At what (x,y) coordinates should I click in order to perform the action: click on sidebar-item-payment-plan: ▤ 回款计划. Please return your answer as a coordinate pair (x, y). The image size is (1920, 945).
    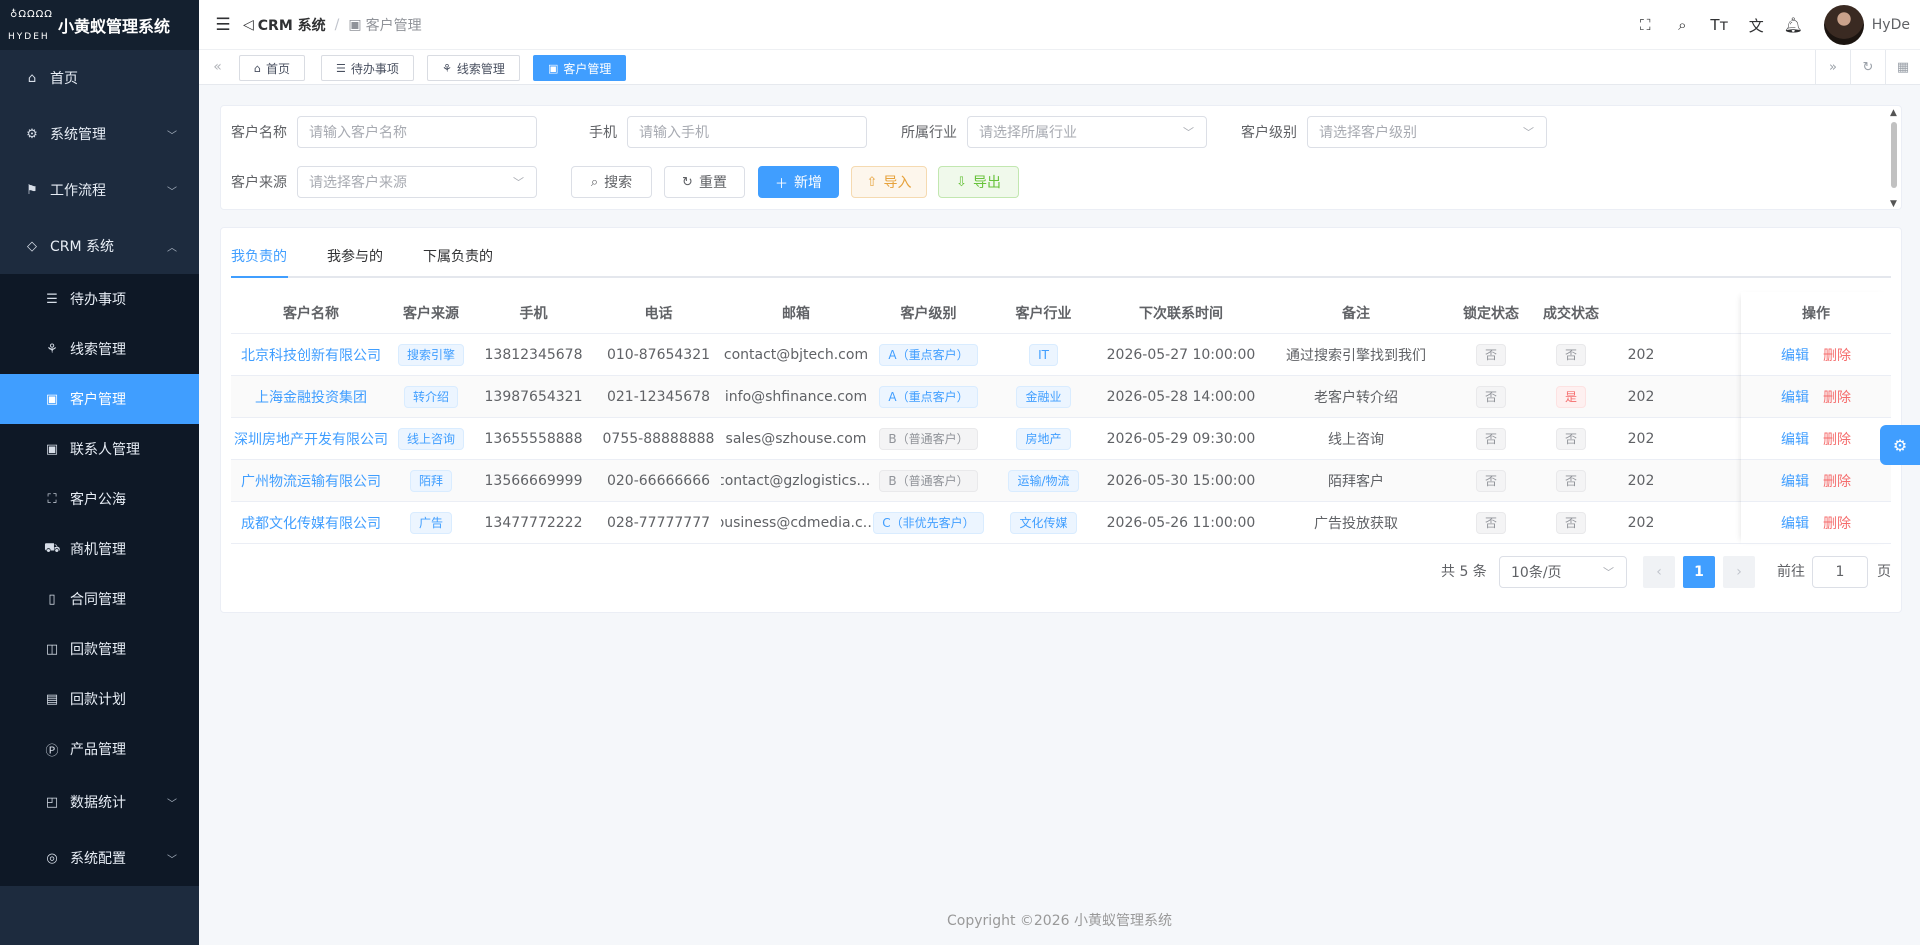
    Looking at the image, I should click on (99, 699).